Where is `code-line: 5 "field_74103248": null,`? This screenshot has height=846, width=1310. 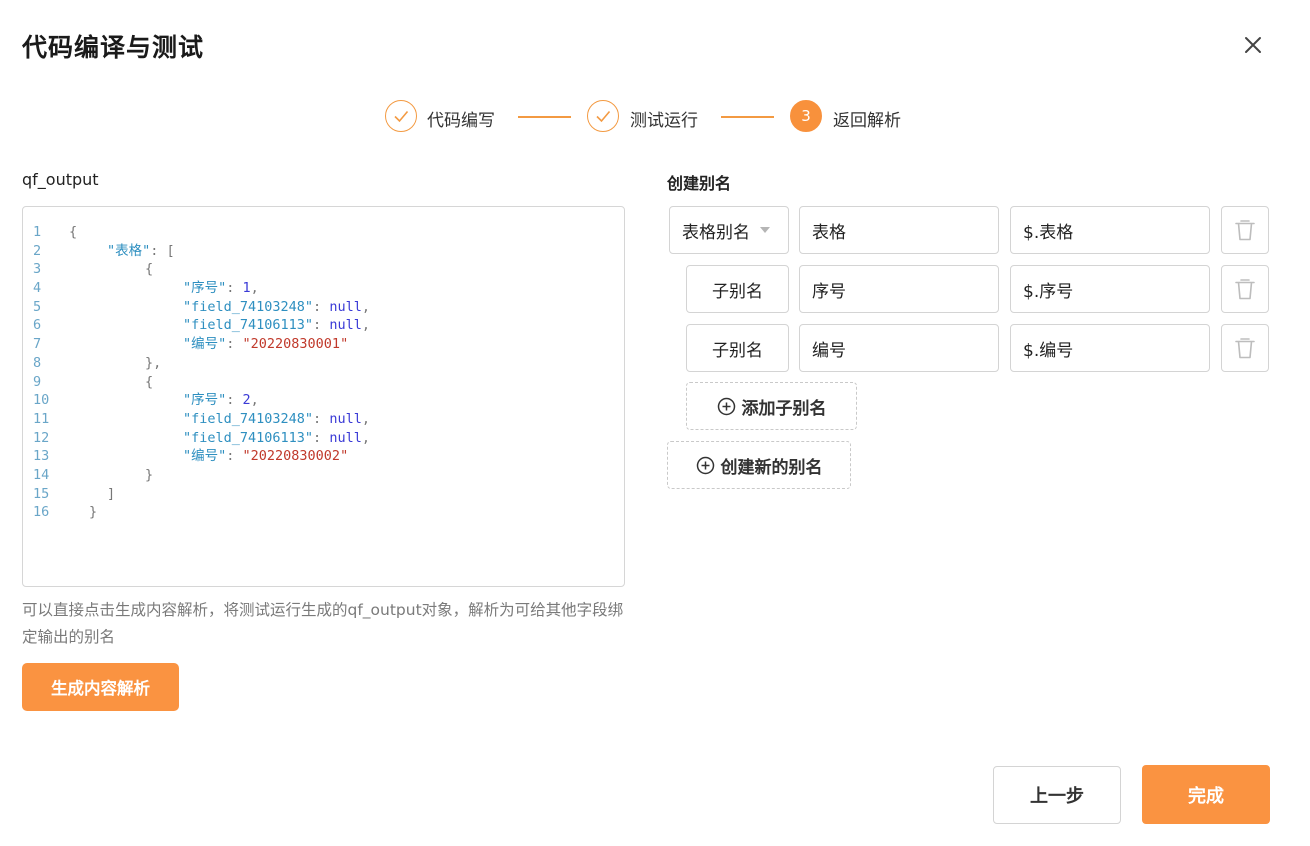 code-line: 5 "field_74103248": null, is located at coordinates (201, 306).